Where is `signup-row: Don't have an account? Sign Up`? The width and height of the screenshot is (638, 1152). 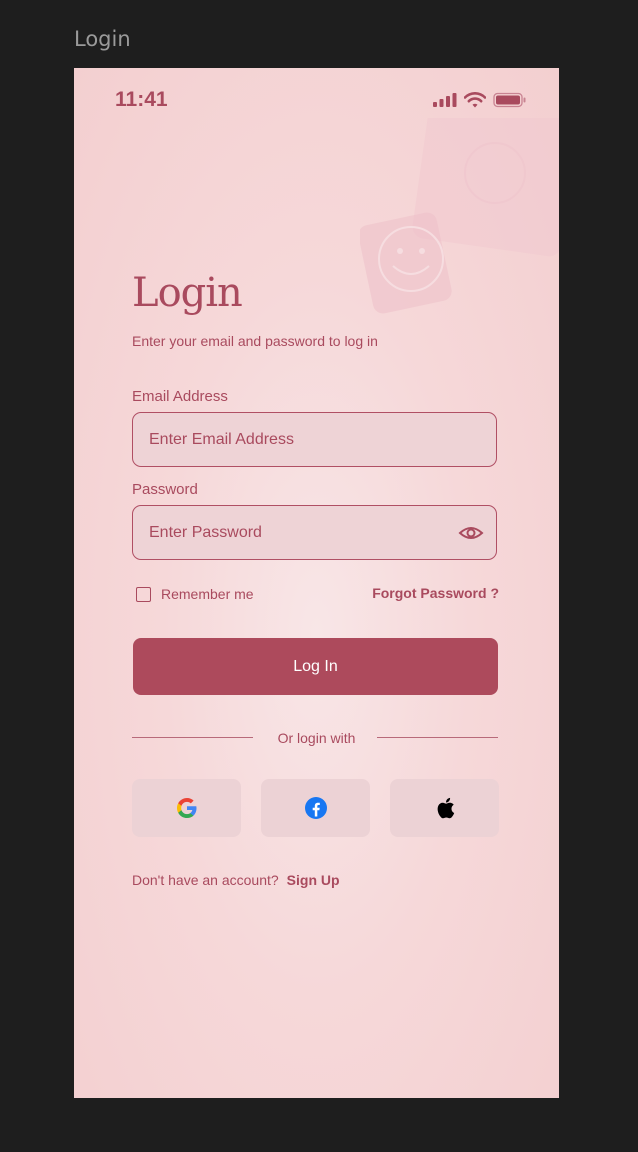
signup-row: Don't have an account? Sign Up is located at coordinates (236, 880).